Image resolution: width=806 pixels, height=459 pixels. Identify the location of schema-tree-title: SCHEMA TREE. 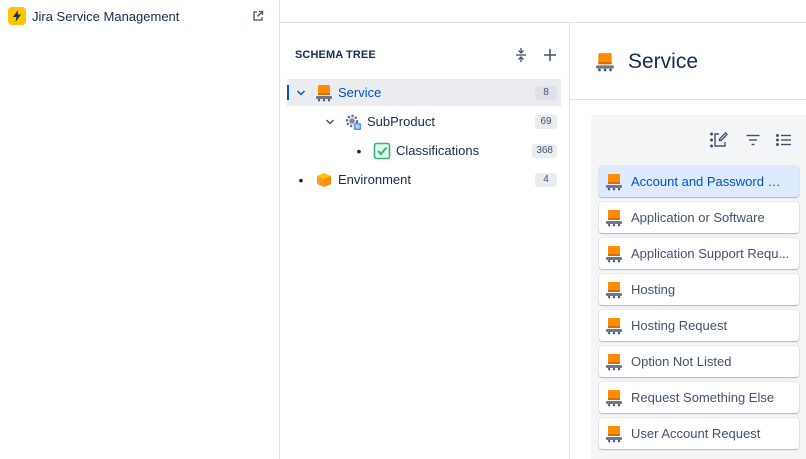
(335, 55).